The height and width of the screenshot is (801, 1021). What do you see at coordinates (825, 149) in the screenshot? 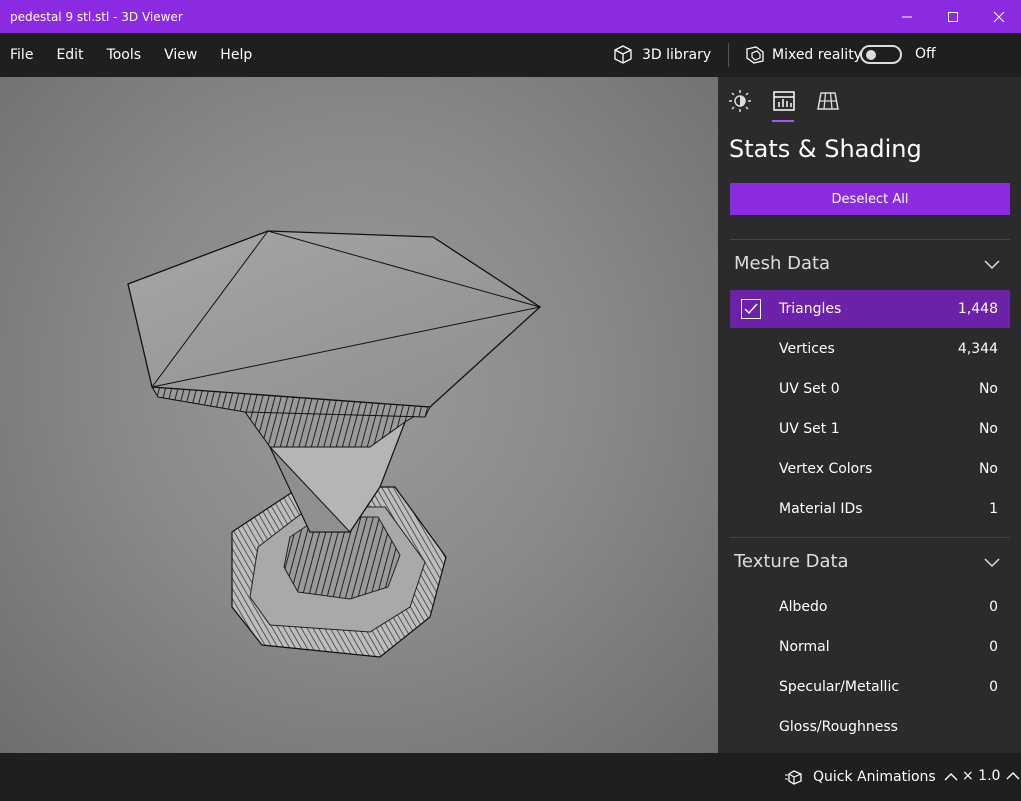
I see `panel-title: Stats & Shading` at bounding box center [825, 149].